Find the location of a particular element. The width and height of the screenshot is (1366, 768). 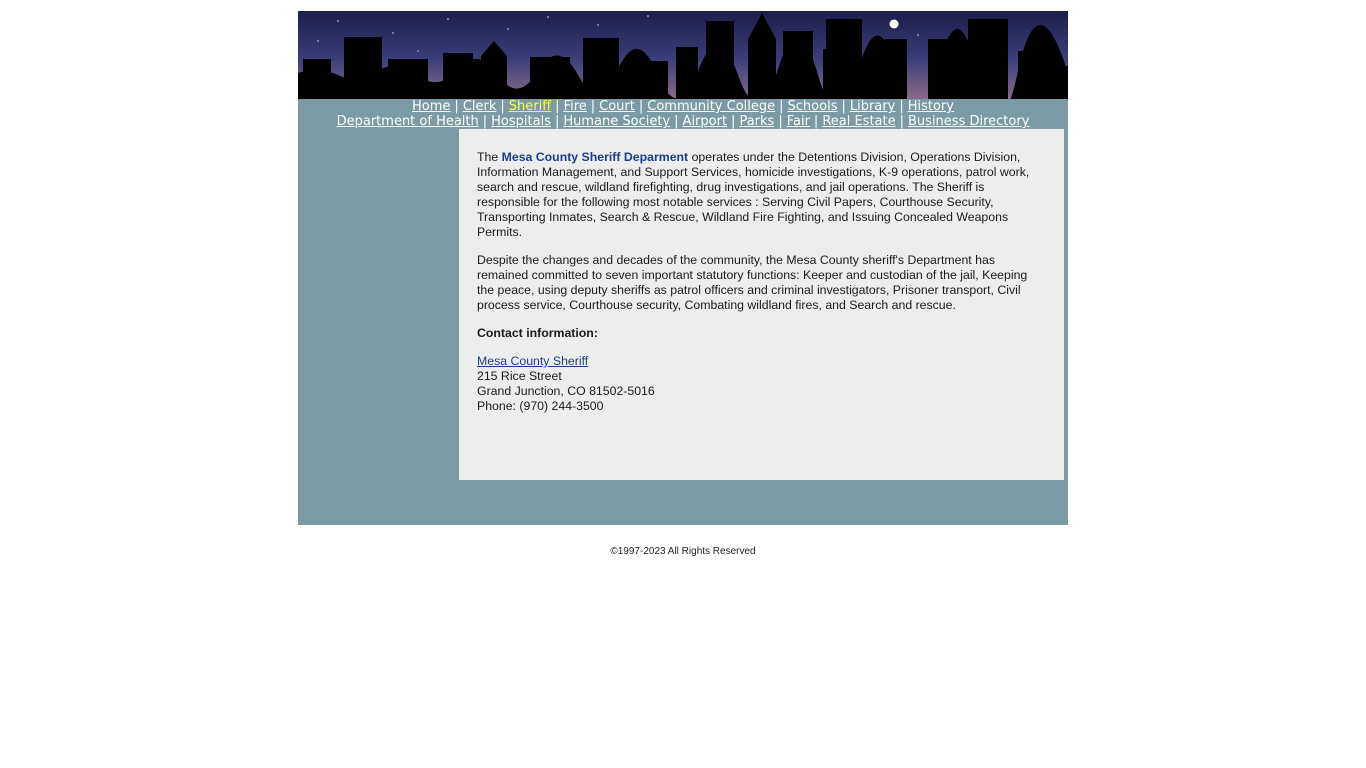

nav-link-business-directory: Business Directory is located at coordinates (968, 121).